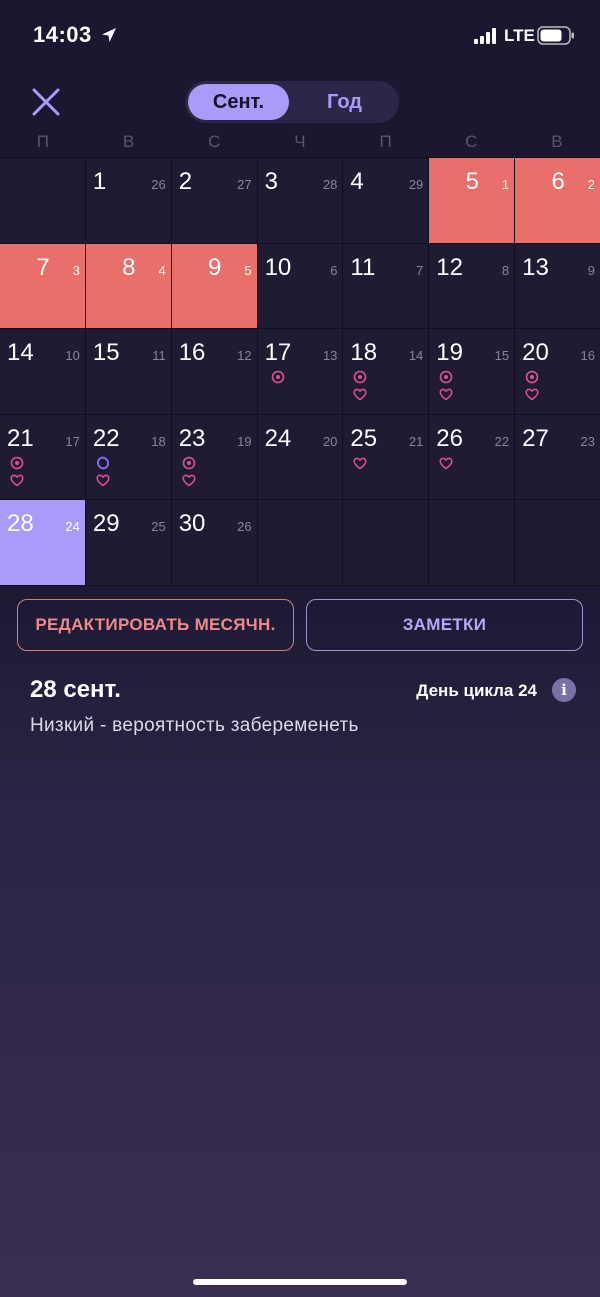 The image size is (600, 1297). I want to click on day-number: 1, so click(99, 181).